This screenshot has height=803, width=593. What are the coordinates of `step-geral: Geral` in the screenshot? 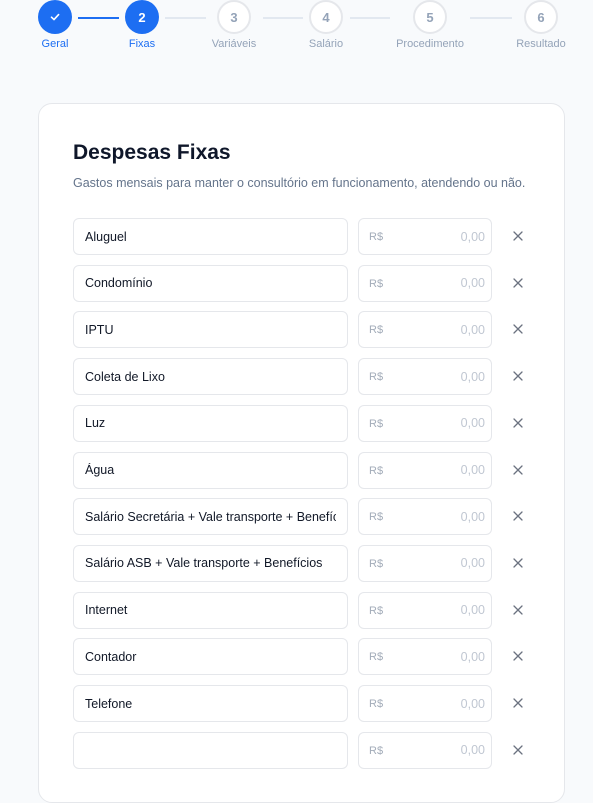 It's located at (55, 25).